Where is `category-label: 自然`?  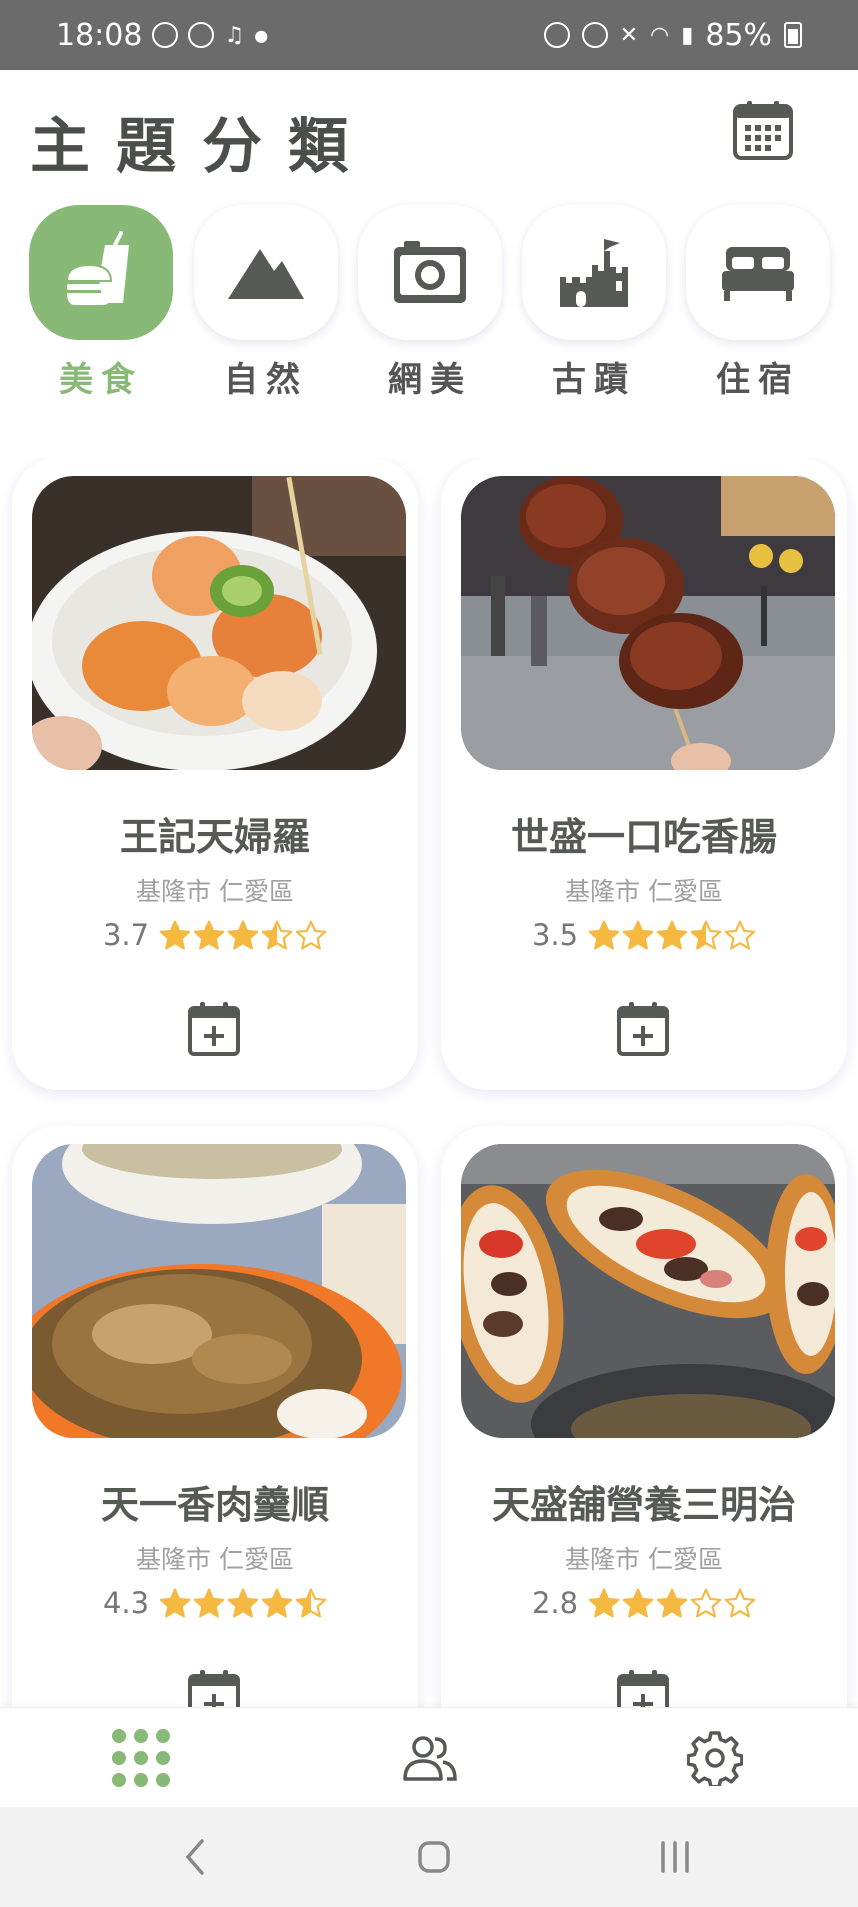 category-label: 自然 is located at coordinates (266, 380).